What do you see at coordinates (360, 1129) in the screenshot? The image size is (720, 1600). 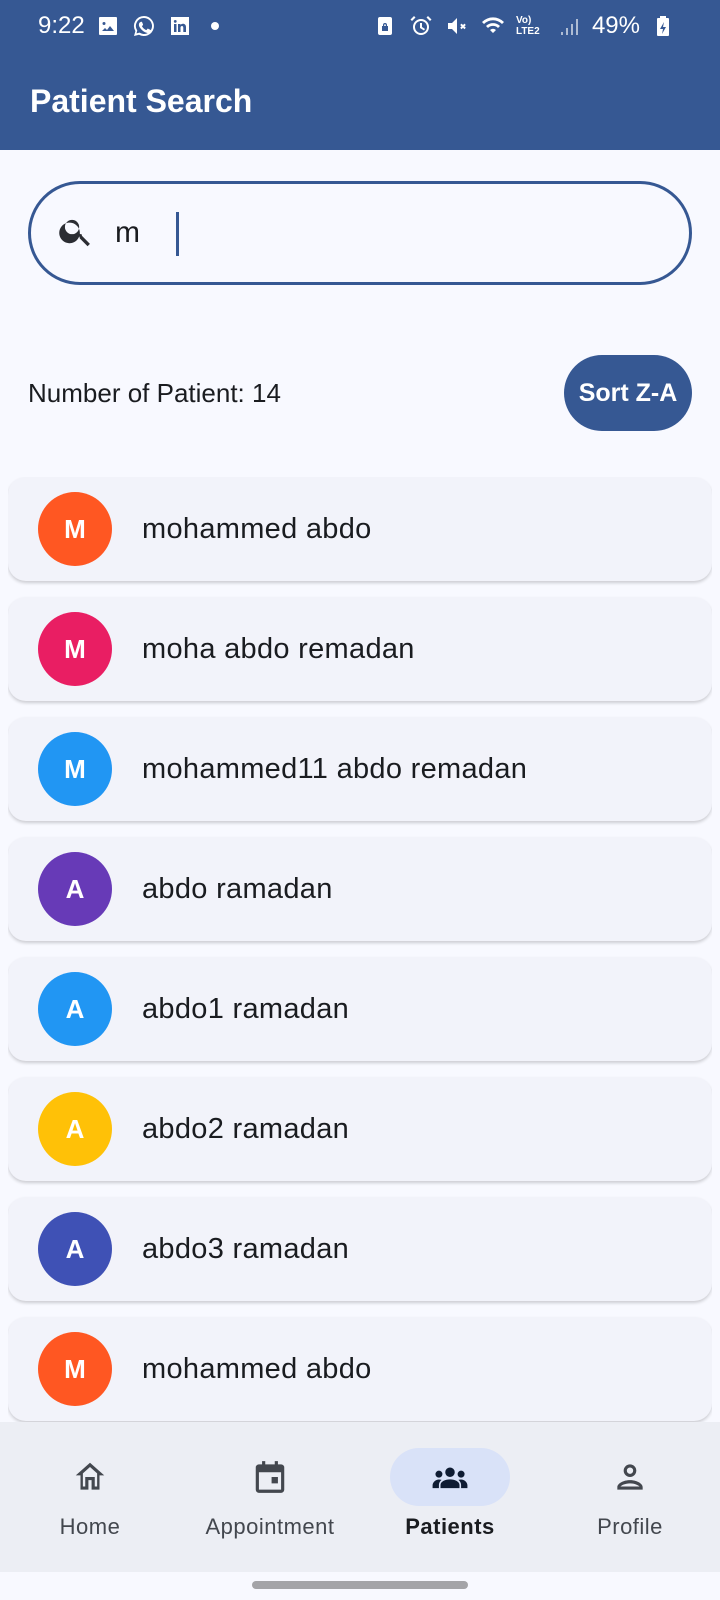 I see `patient-card: Aabdo2 ramadan` at bounding box center [360, 1129].